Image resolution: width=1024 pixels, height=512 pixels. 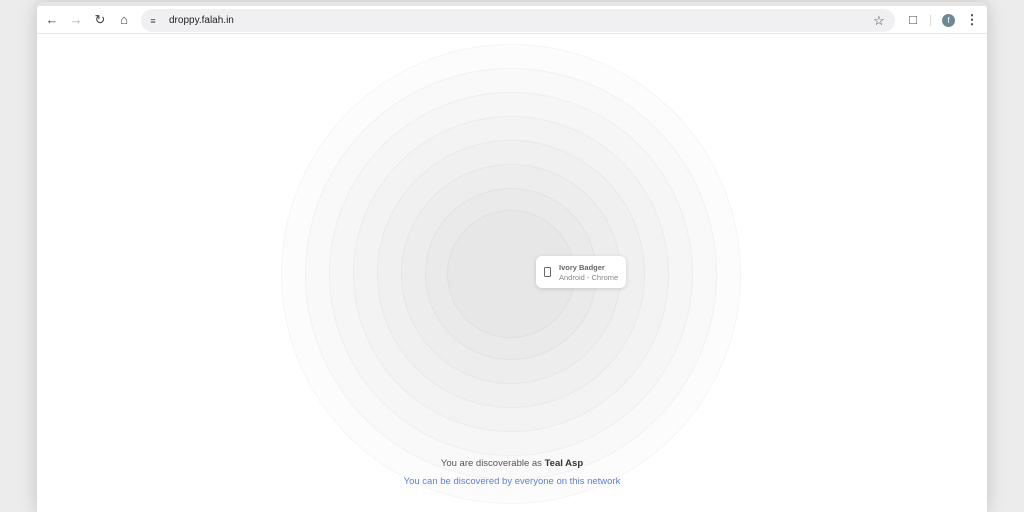 I want to click on profile-avatar: f, so click(x=948, y=20).